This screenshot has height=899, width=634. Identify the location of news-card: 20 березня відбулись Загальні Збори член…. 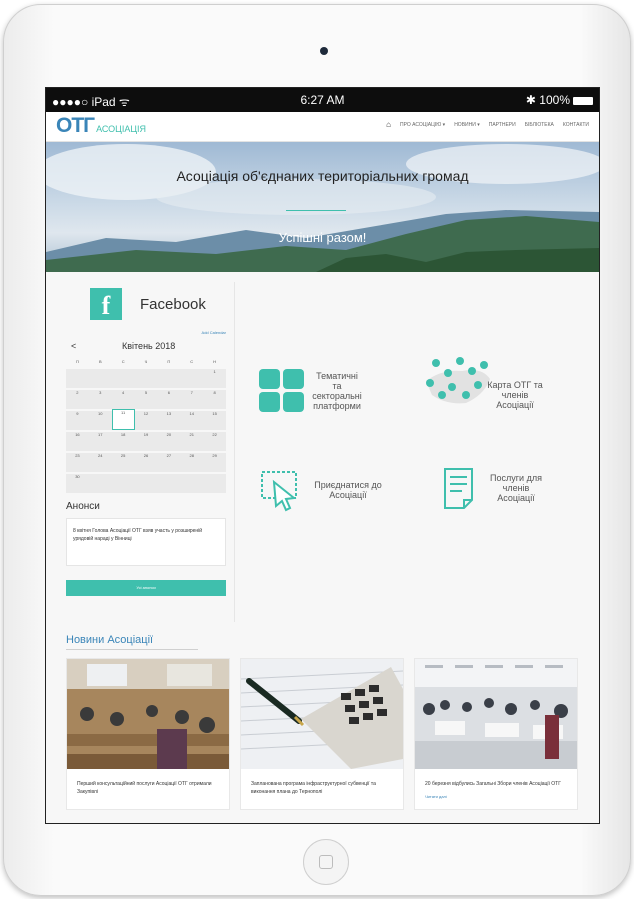
(496, 734).